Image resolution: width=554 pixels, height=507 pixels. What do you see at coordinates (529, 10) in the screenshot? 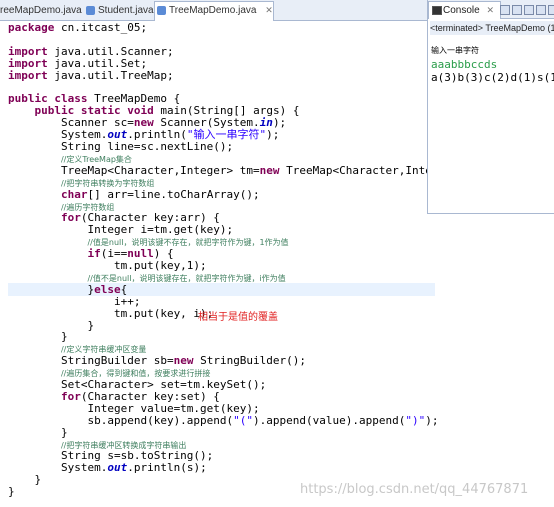
I see `clear-console-icon` at bounding box center [529, 10].